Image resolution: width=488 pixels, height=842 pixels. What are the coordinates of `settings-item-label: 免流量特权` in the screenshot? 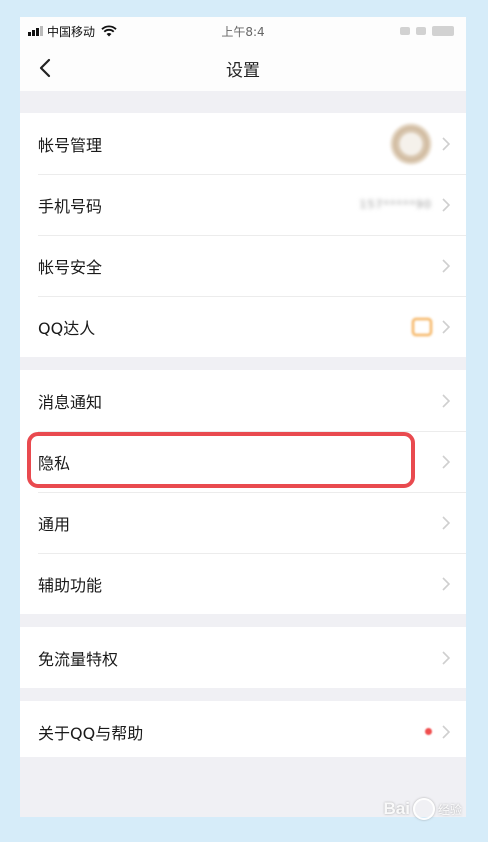 It's located at (78, 659).